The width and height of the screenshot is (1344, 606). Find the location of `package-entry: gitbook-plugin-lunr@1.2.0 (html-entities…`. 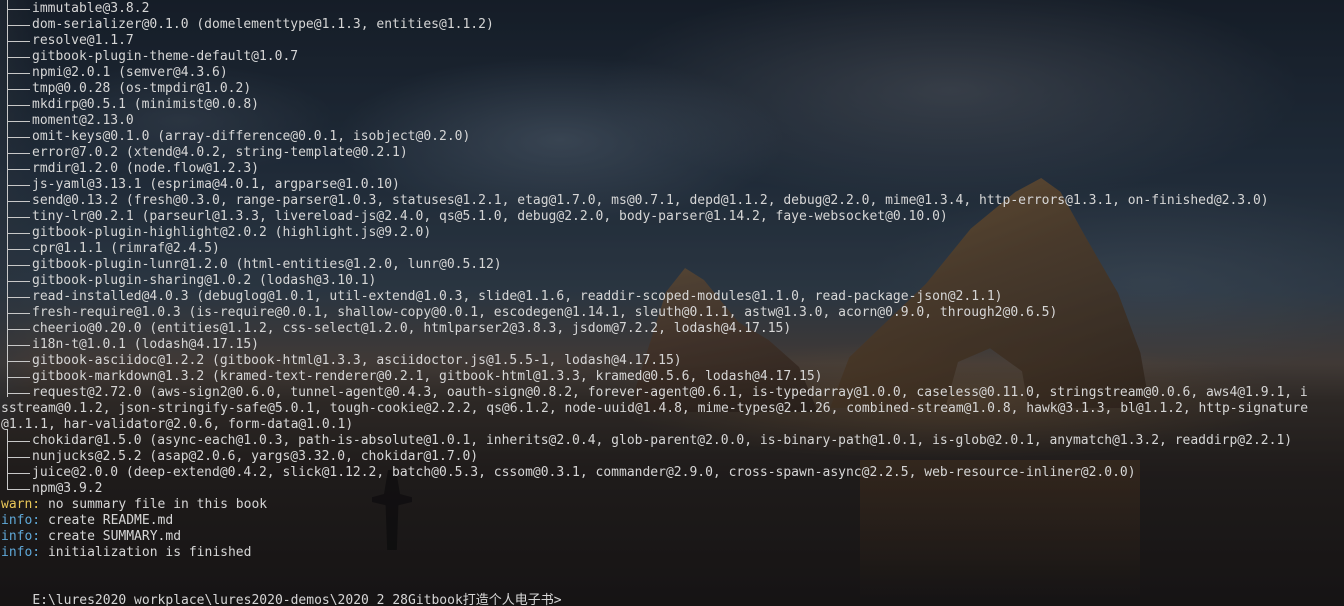

package-entry: gitbook-plugin-lunr@1.2.0 (html-entities… is located at coordinates (267, 264).